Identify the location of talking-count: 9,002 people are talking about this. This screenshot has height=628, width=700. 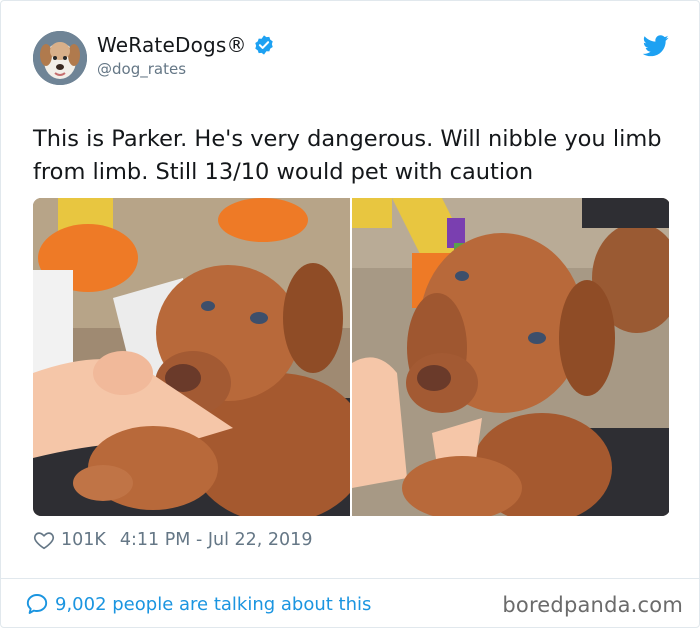
(213, 604).